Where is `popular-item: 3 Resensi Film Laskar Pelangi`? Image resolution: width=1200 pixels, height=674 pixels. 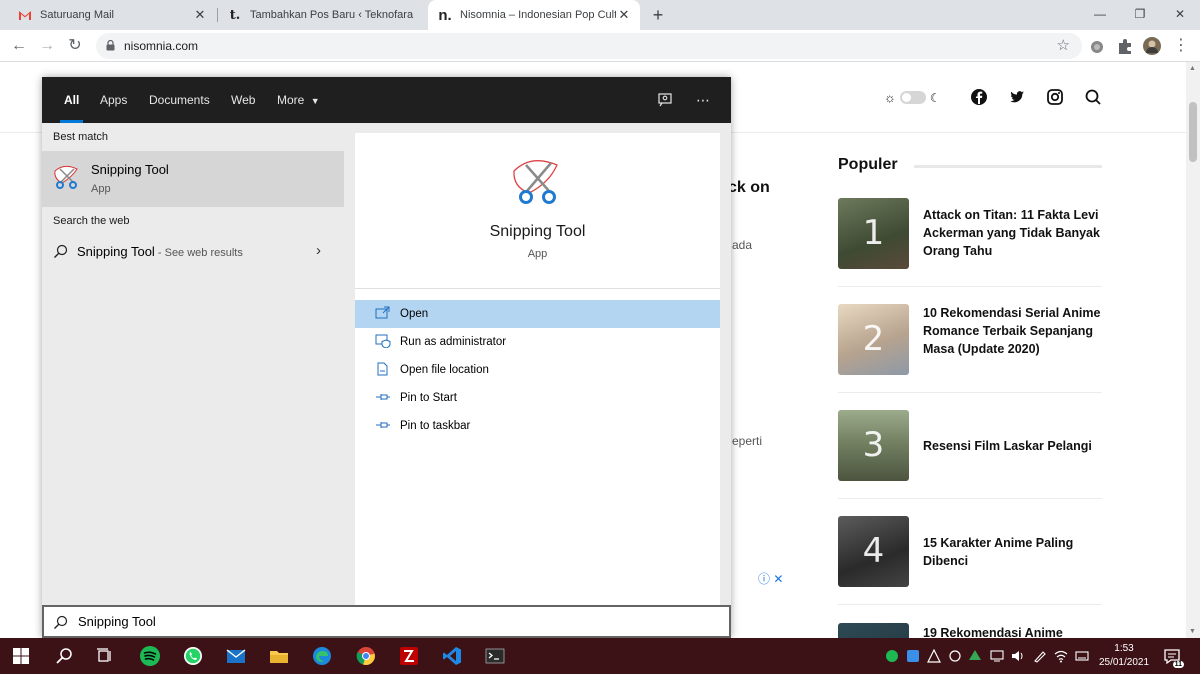
popular-item: 3 Resensi Film Laskar Pelangi is located at coordinates (970, 455).